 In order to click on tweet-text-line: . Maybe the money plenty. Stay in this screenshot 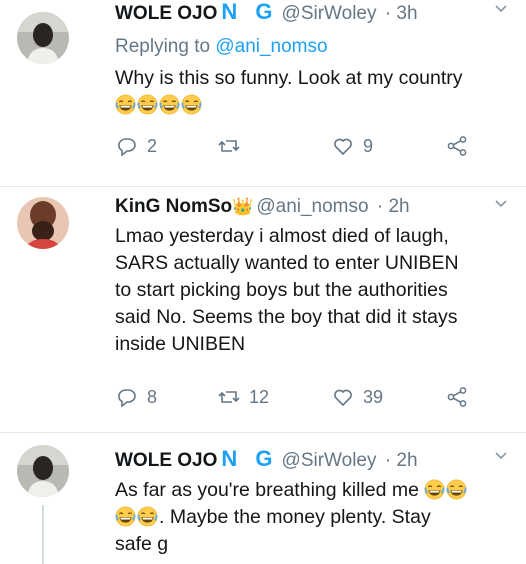, I will do `click(312, 517)`.